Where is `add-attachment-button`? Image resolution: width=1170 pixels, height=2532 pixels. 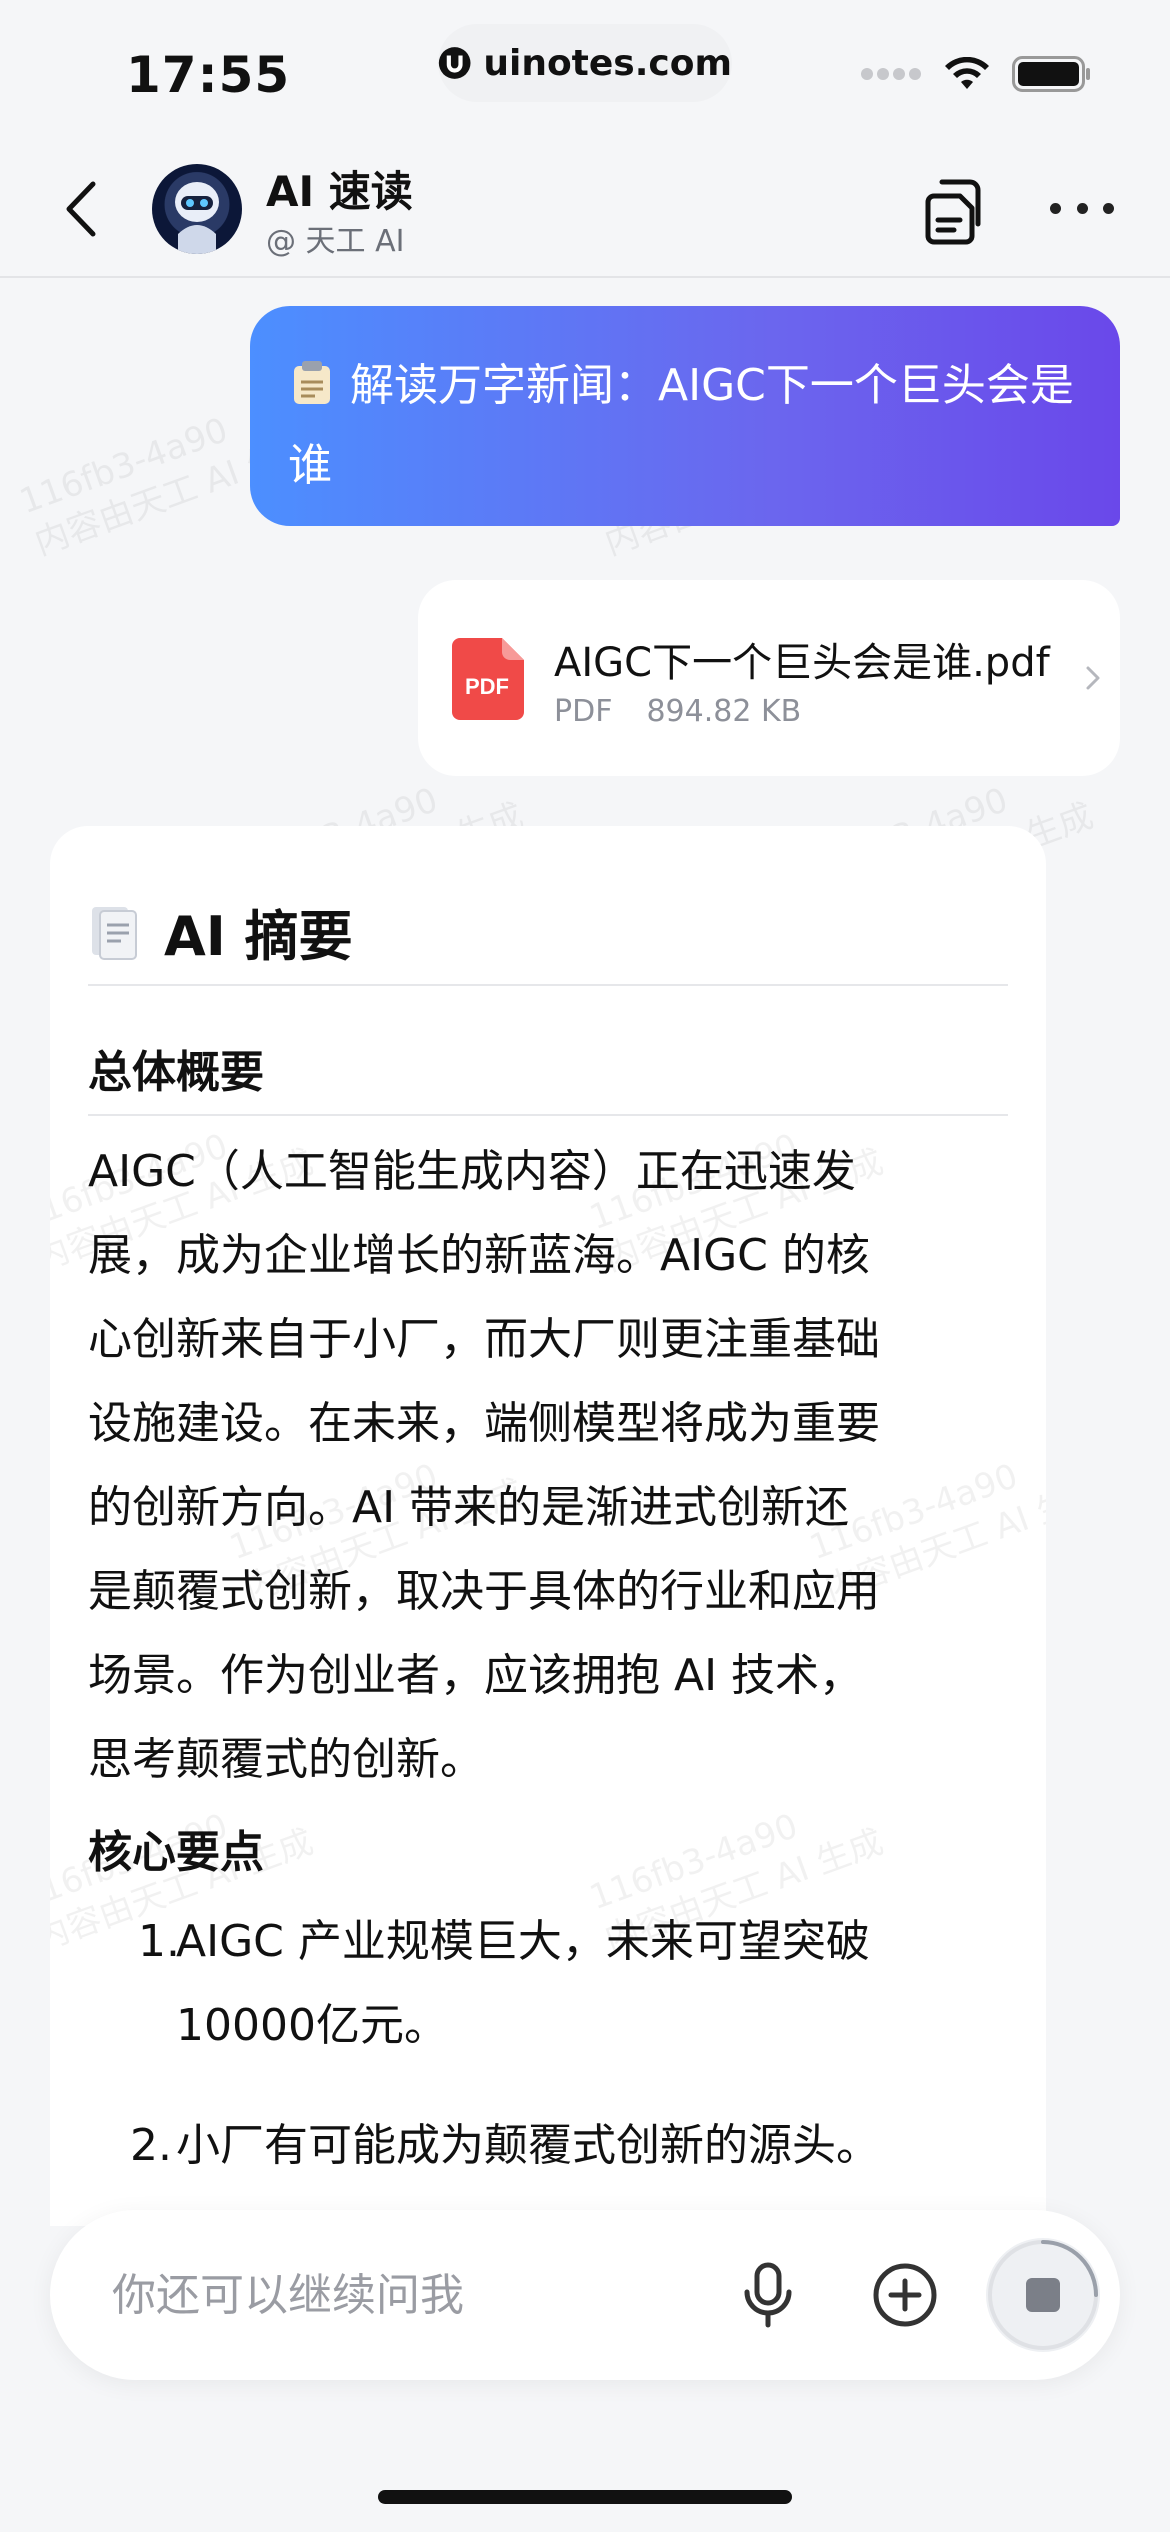 add-attachment-button is located at coordinates (905, 2295).